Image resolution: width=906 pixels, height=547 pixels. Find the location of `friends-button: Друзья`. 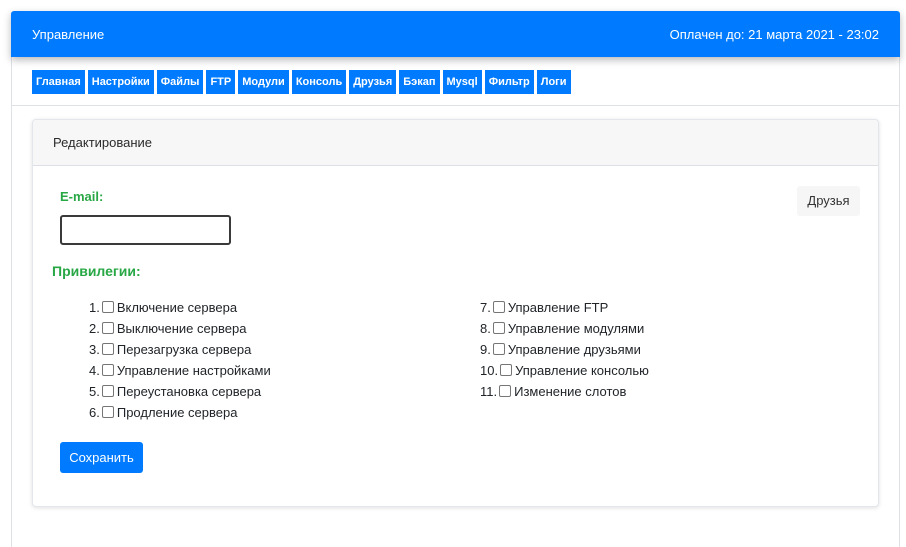

friends-button: Друзья is located at coordinates (828, 201).